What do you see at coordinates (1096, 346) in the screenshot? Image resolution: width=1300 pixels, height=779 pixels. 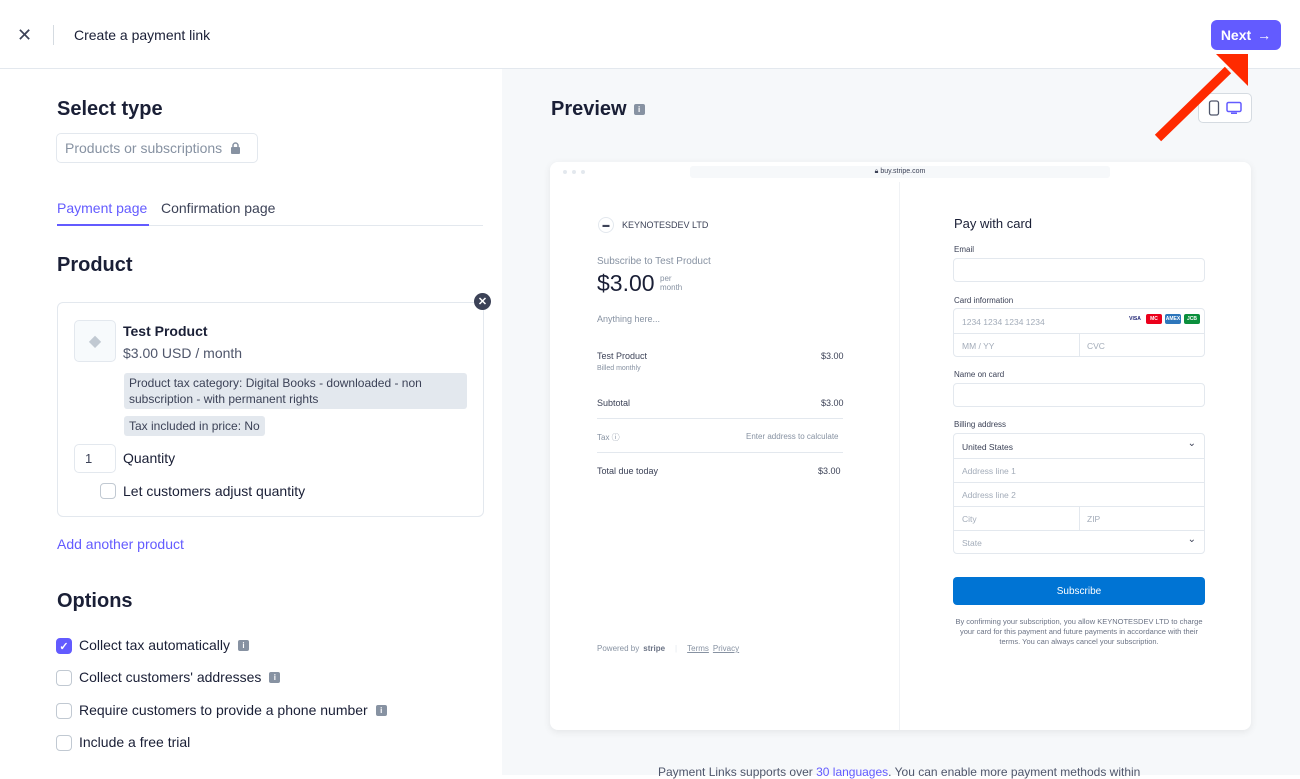 I see `cvc-placeholder: CVC` at bounding box center [1096, 346].